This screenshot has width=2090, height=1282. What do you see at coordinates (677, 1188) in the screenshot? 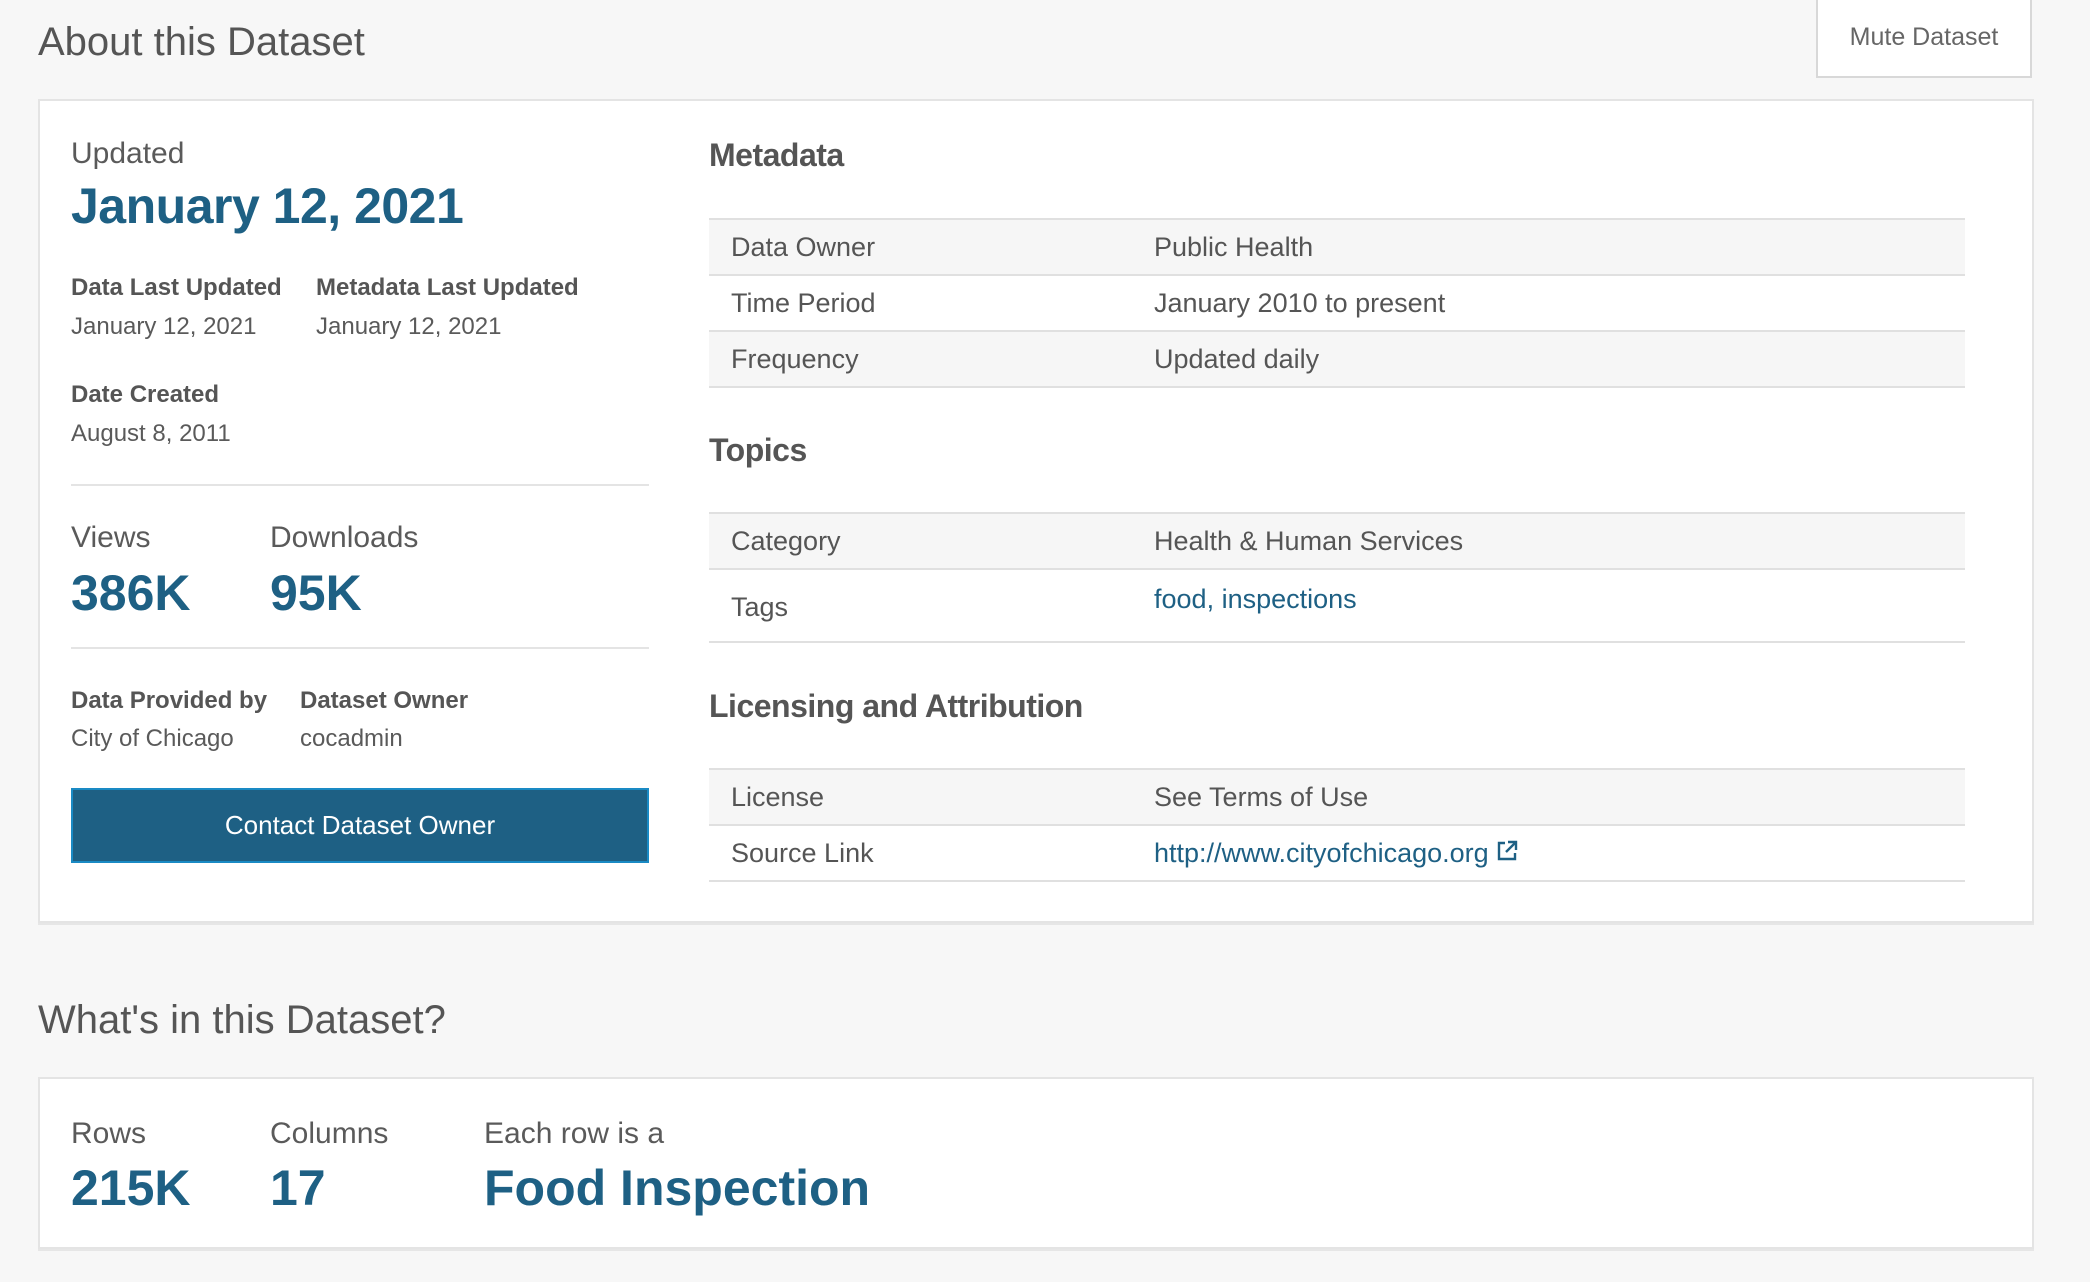
I see `row-is-value: Food Inspection` at bounding box center [677, 1188].